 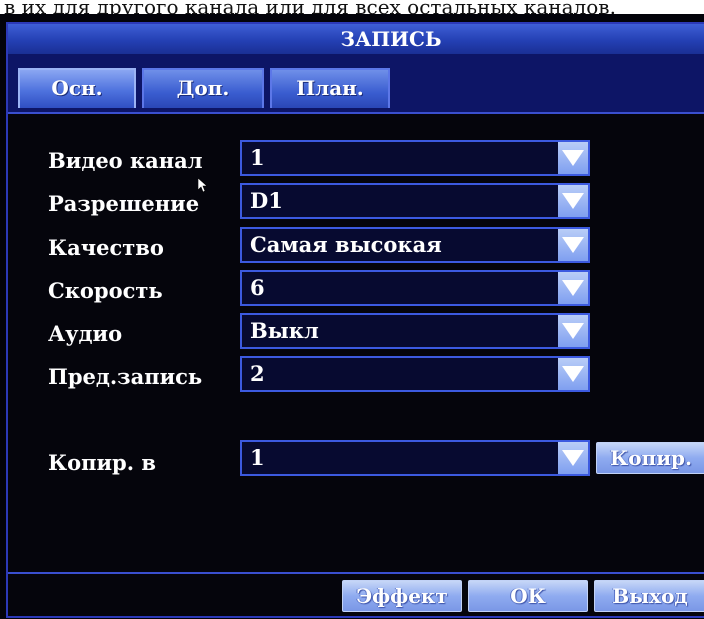 What do you see at coordinates (330, 88) in the screenshot?
I see `tab-schedule: План.` at bounding box center [330, 88].